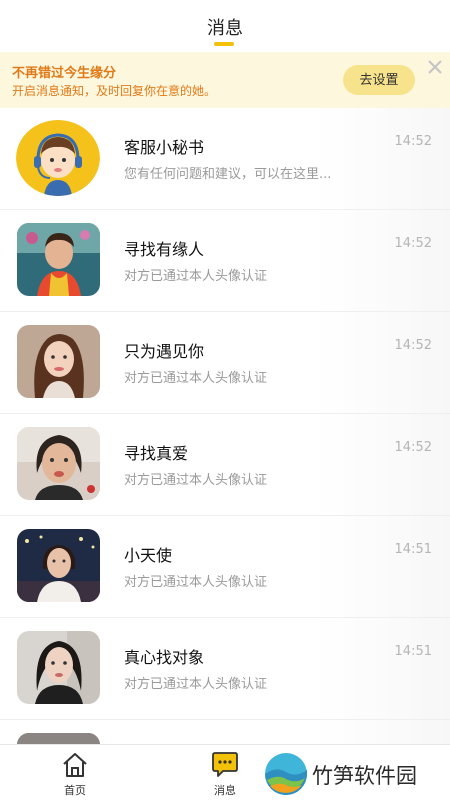  Describe the element at coordinates (164, 657) in the screenshot. I see `contact-name: 真心找对象` at that location.